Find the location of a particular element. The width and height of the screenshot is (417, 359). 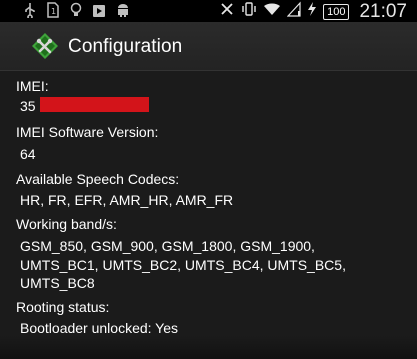

play-store-icon is located at coordinates (99, 12).